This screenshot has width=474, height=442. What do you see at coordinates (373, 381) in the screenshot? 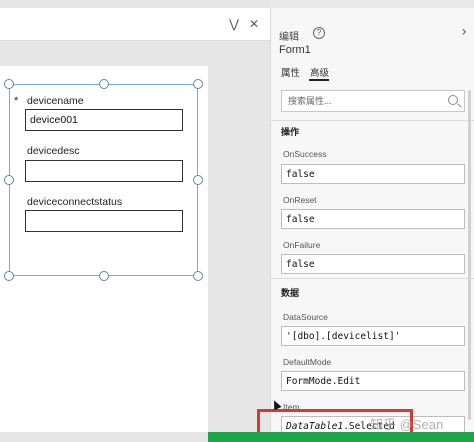
I see `prop-input-defaultmode: FormMode.Edit` at bounding box center [373, 381].